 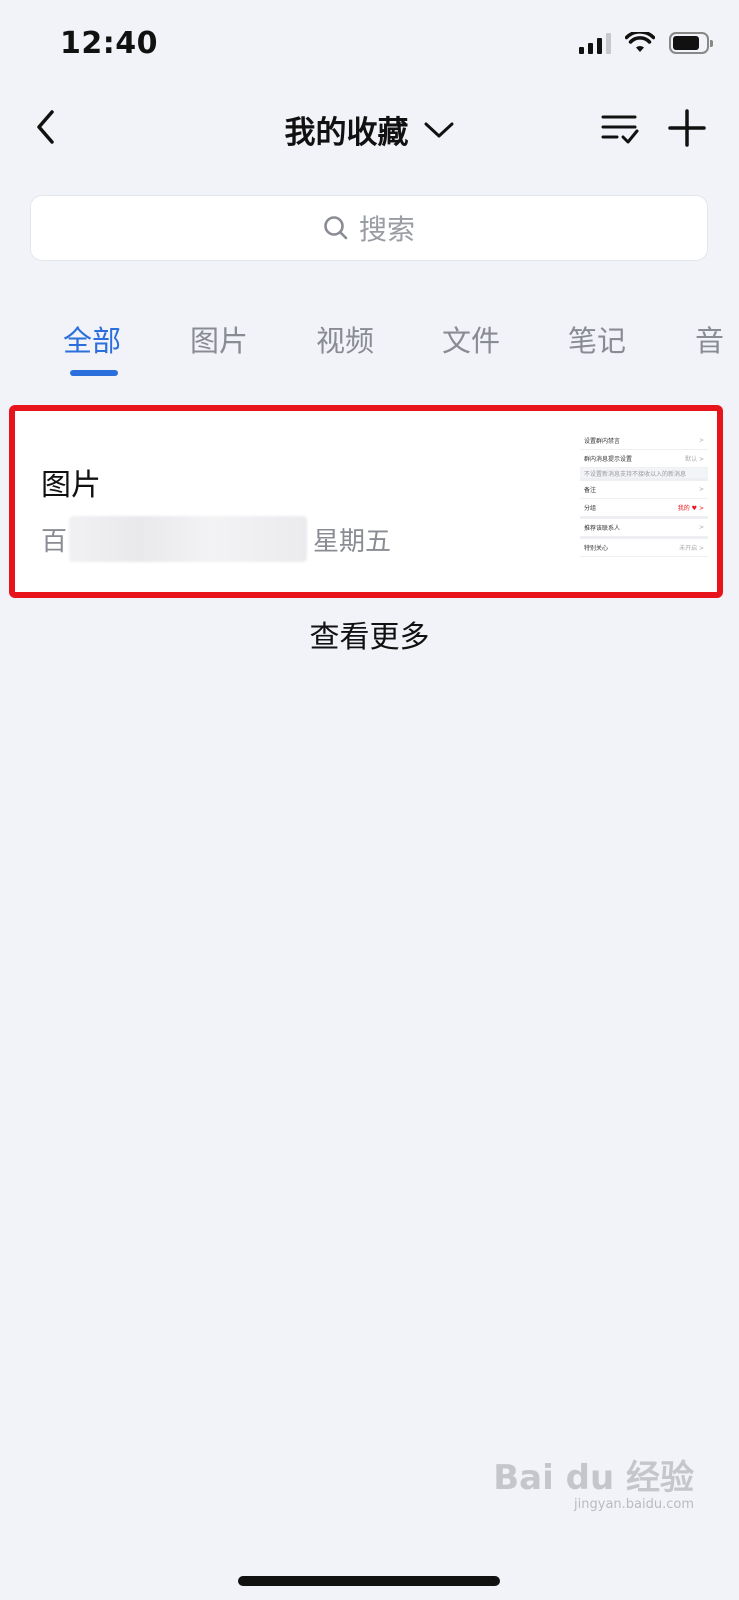 I want to click on watermark-brand: Bai du 经验, so click(x=593, y=1478).